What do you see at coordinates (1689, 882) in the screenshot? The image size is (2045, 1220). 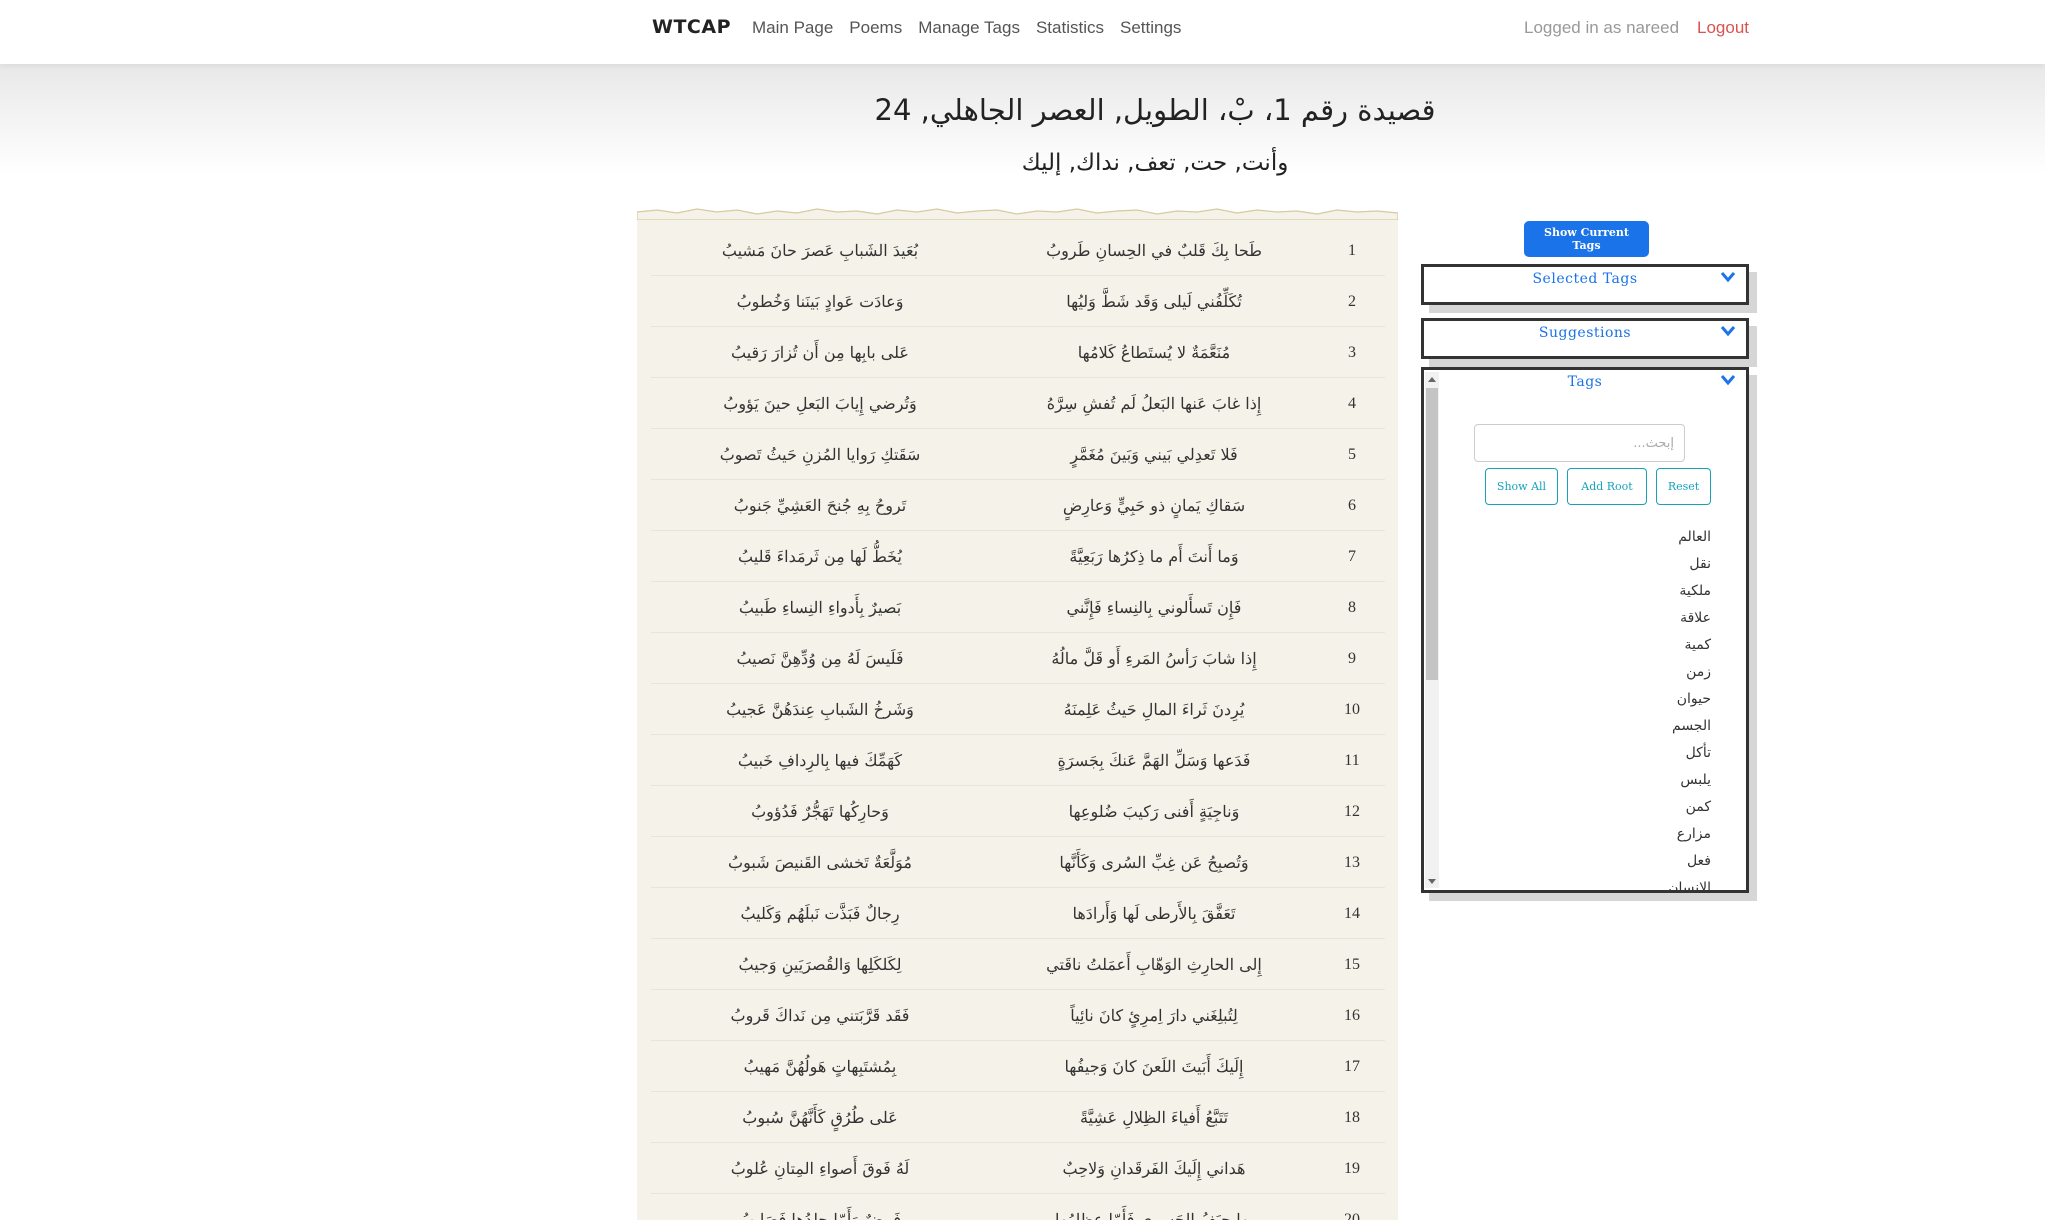 I see `tag-item: الانسان` at bounding box center [1689, 882].